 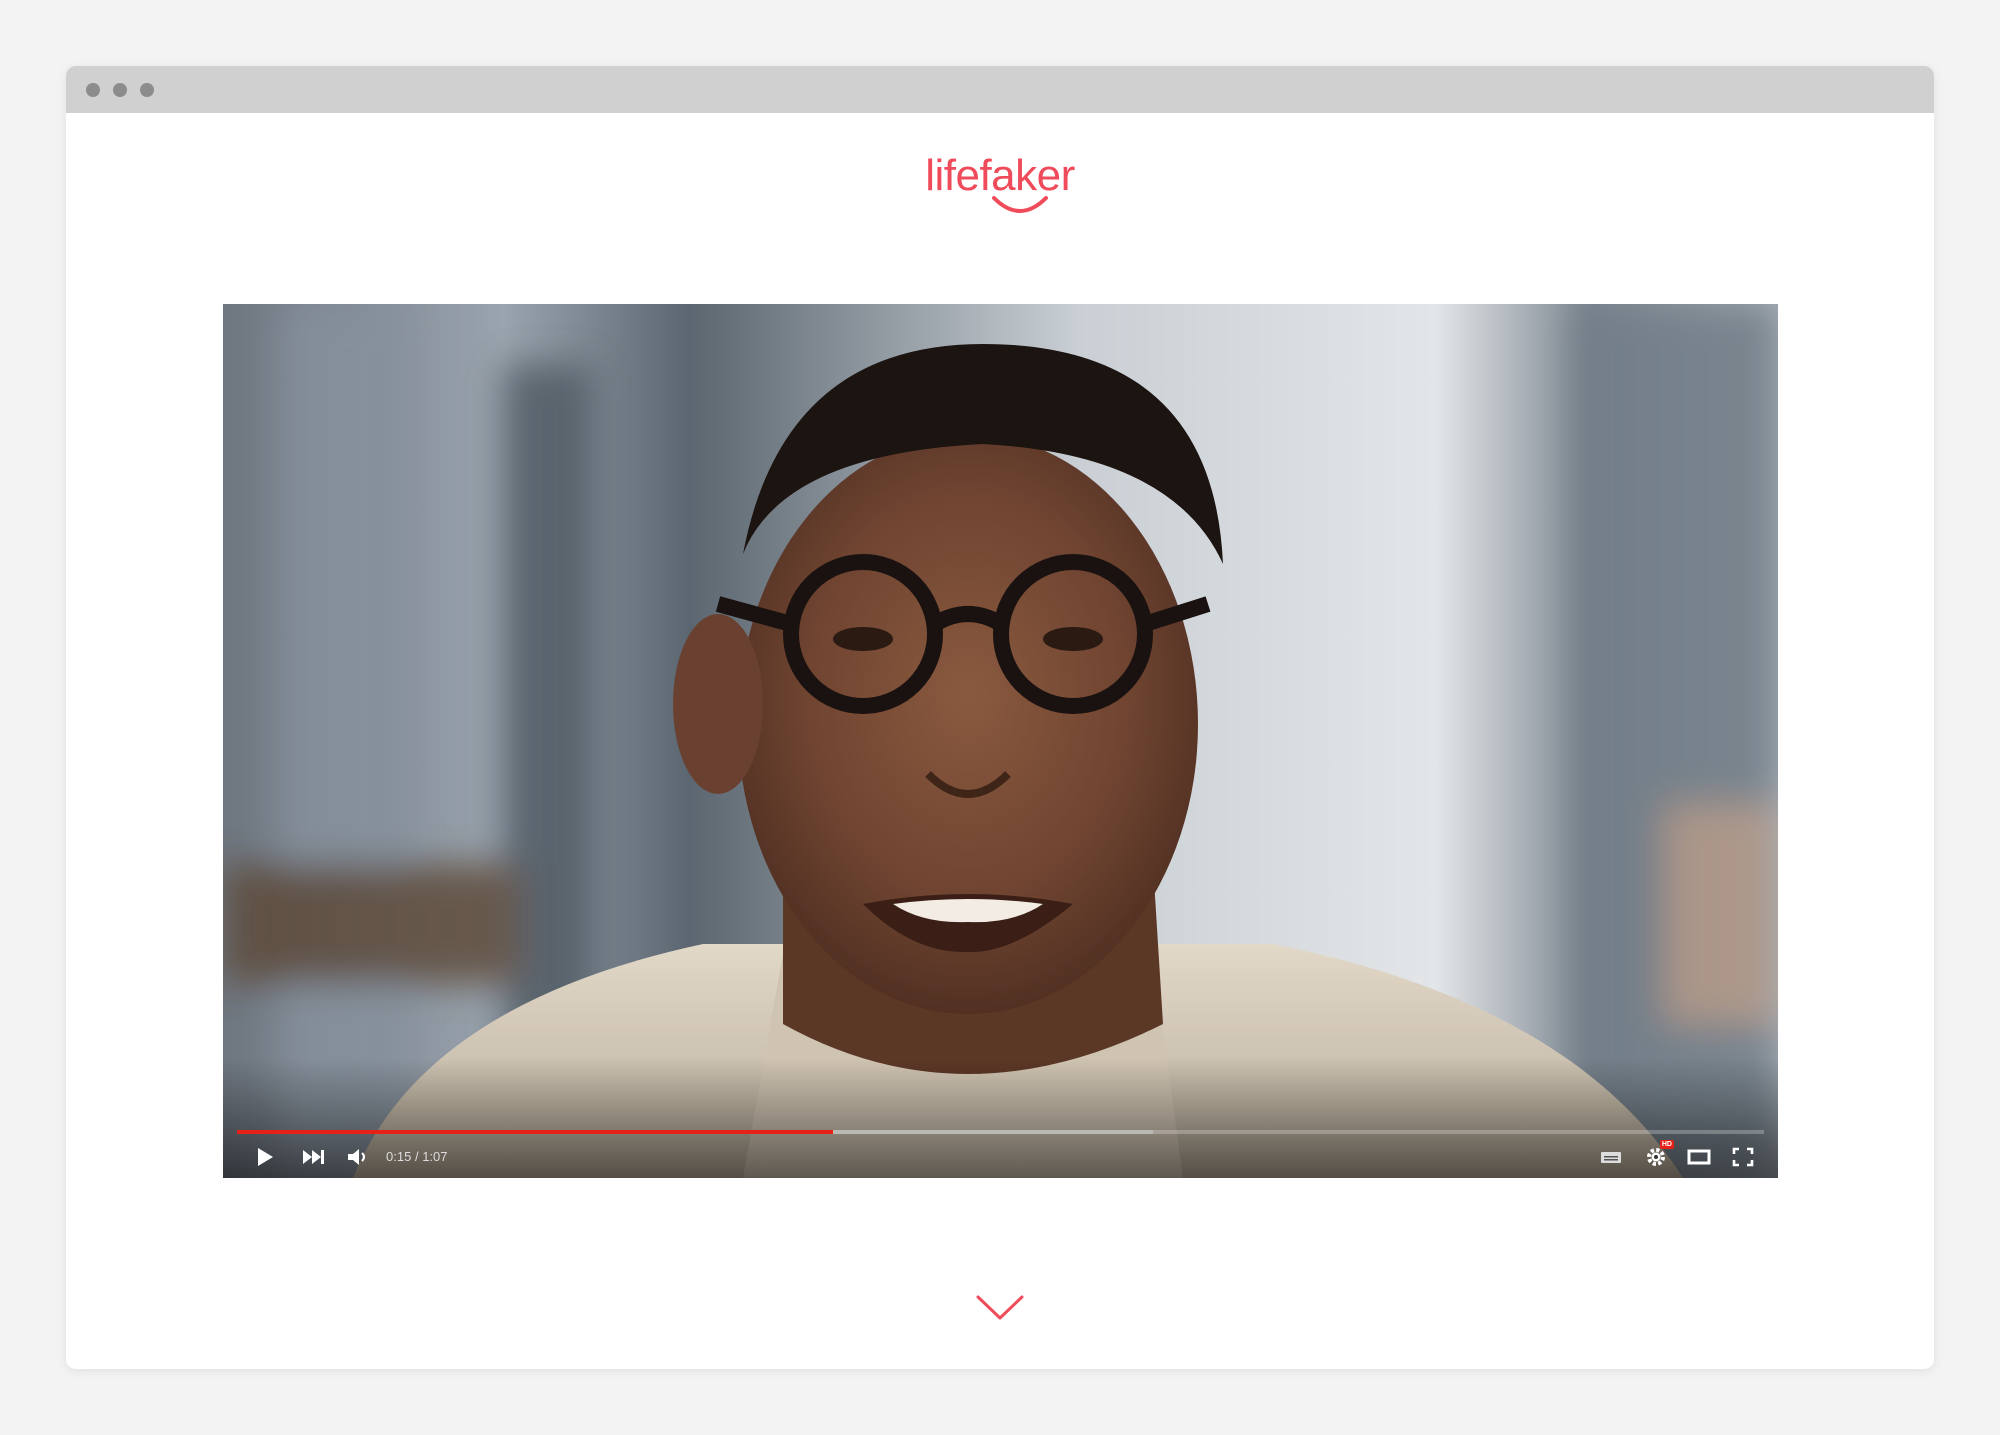 What do you see at coordinates (1000, 175) in the screenshot?
I see `logo-text: lifefaker` at bounding box center [1000, 175].